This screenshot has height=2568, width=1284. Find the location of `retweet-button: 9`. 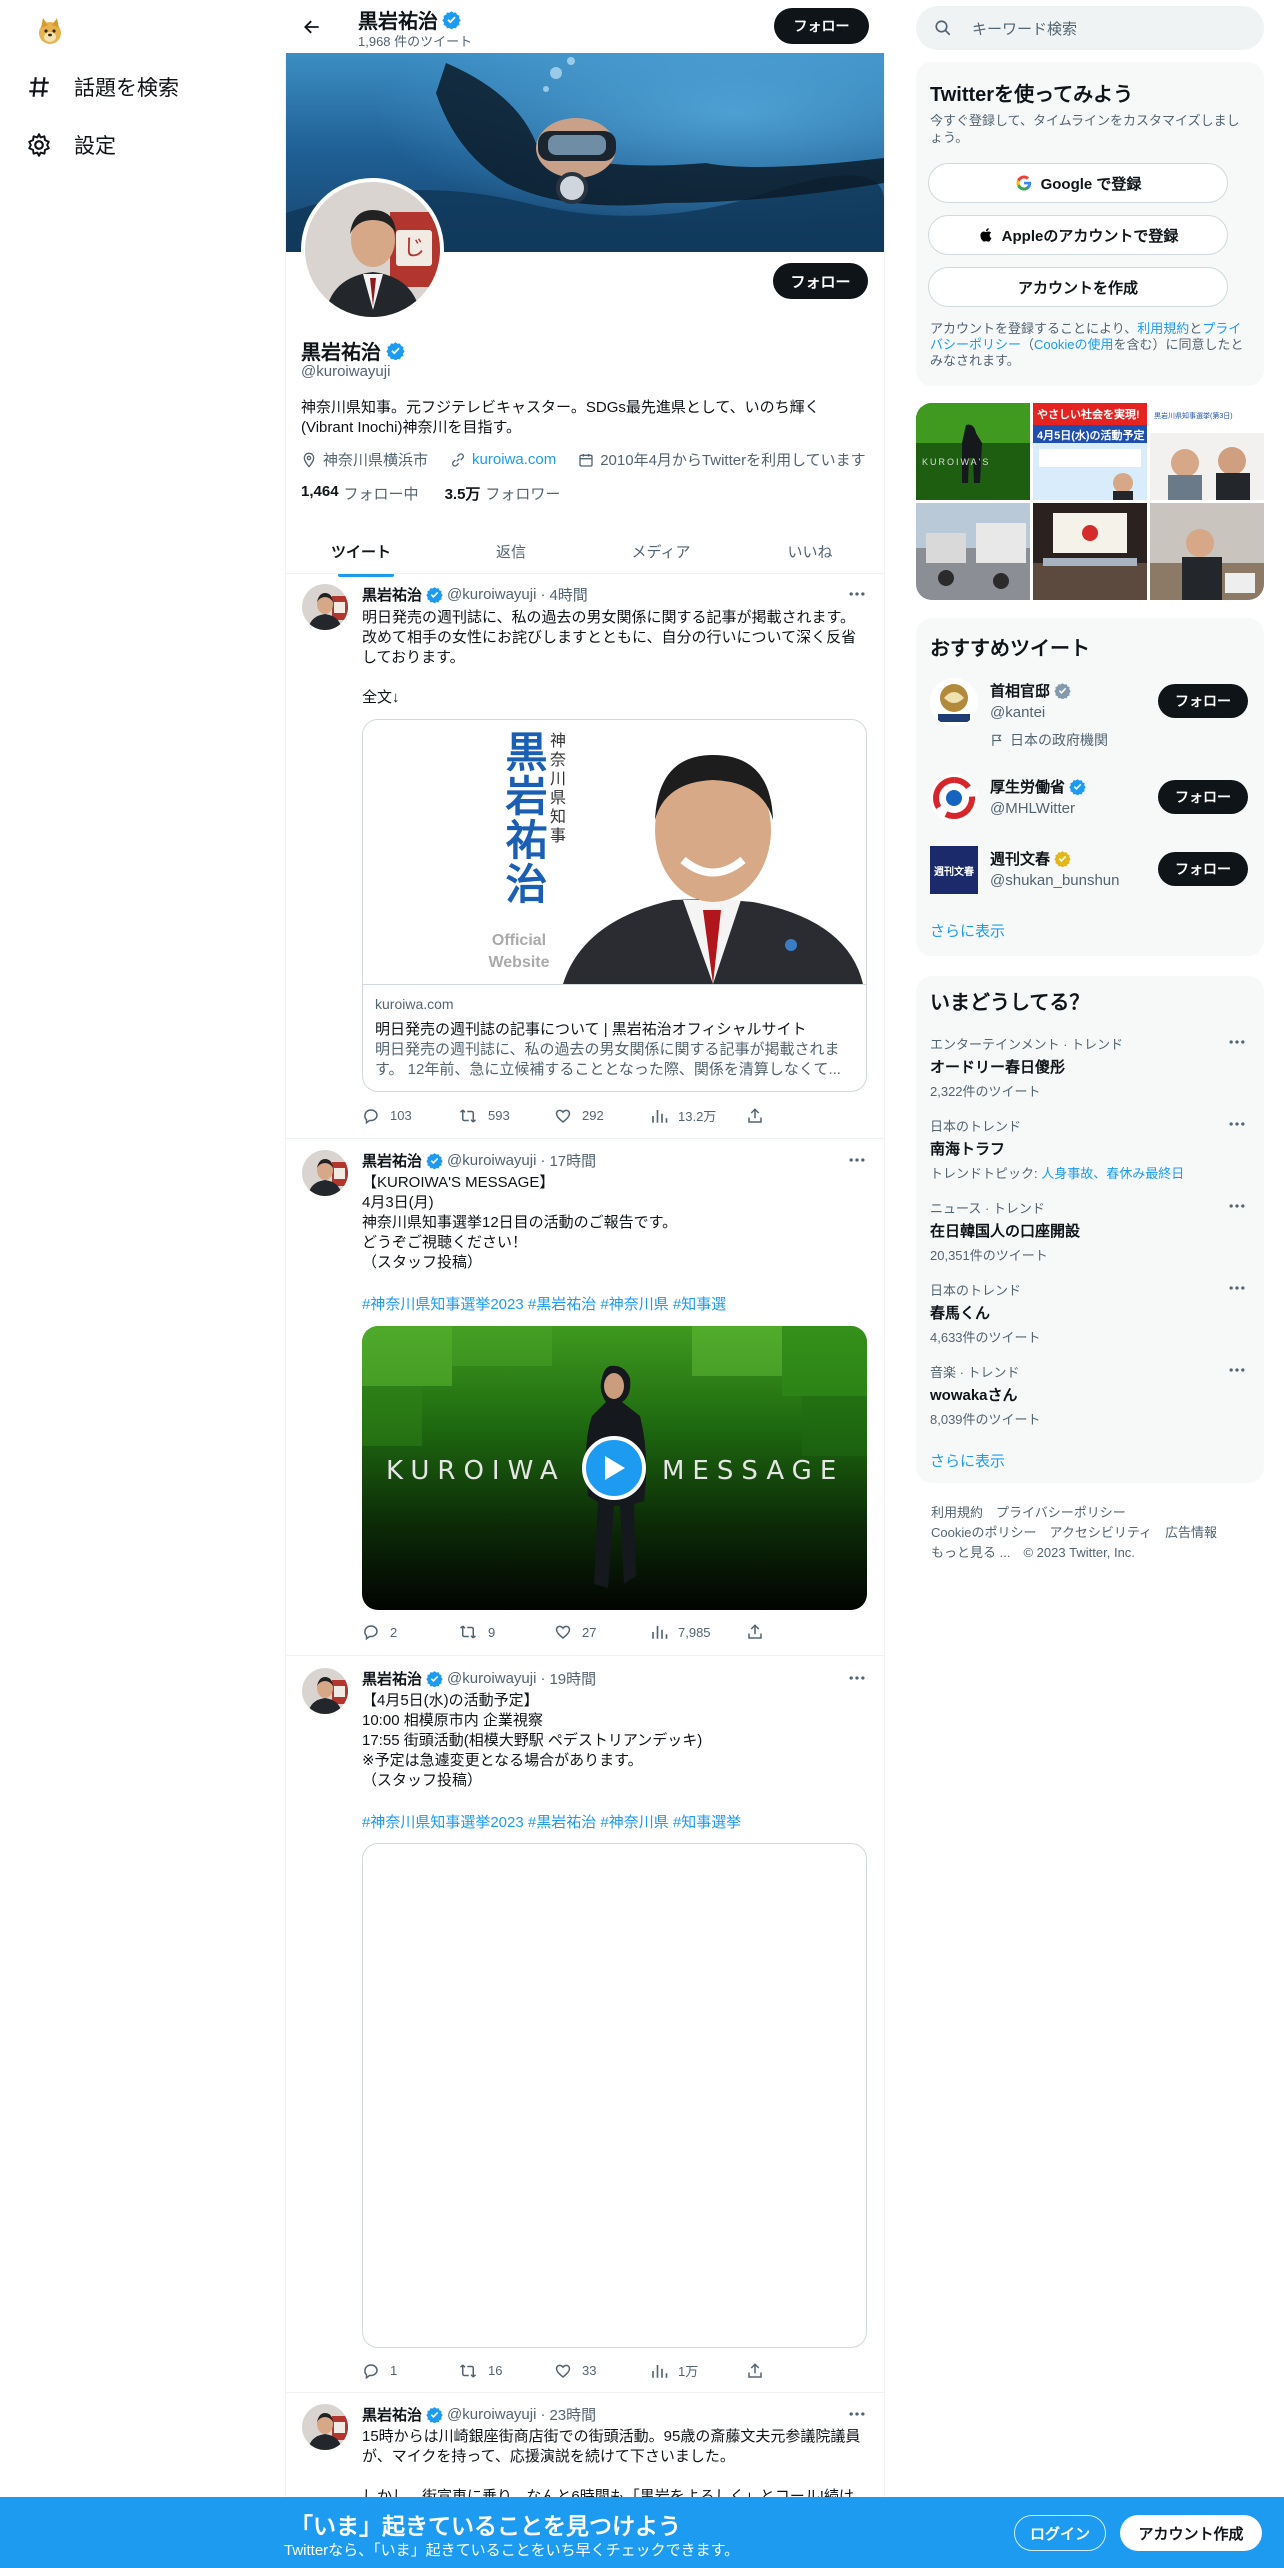

retweet-button: 9 is located at coordinates (506, 1632).